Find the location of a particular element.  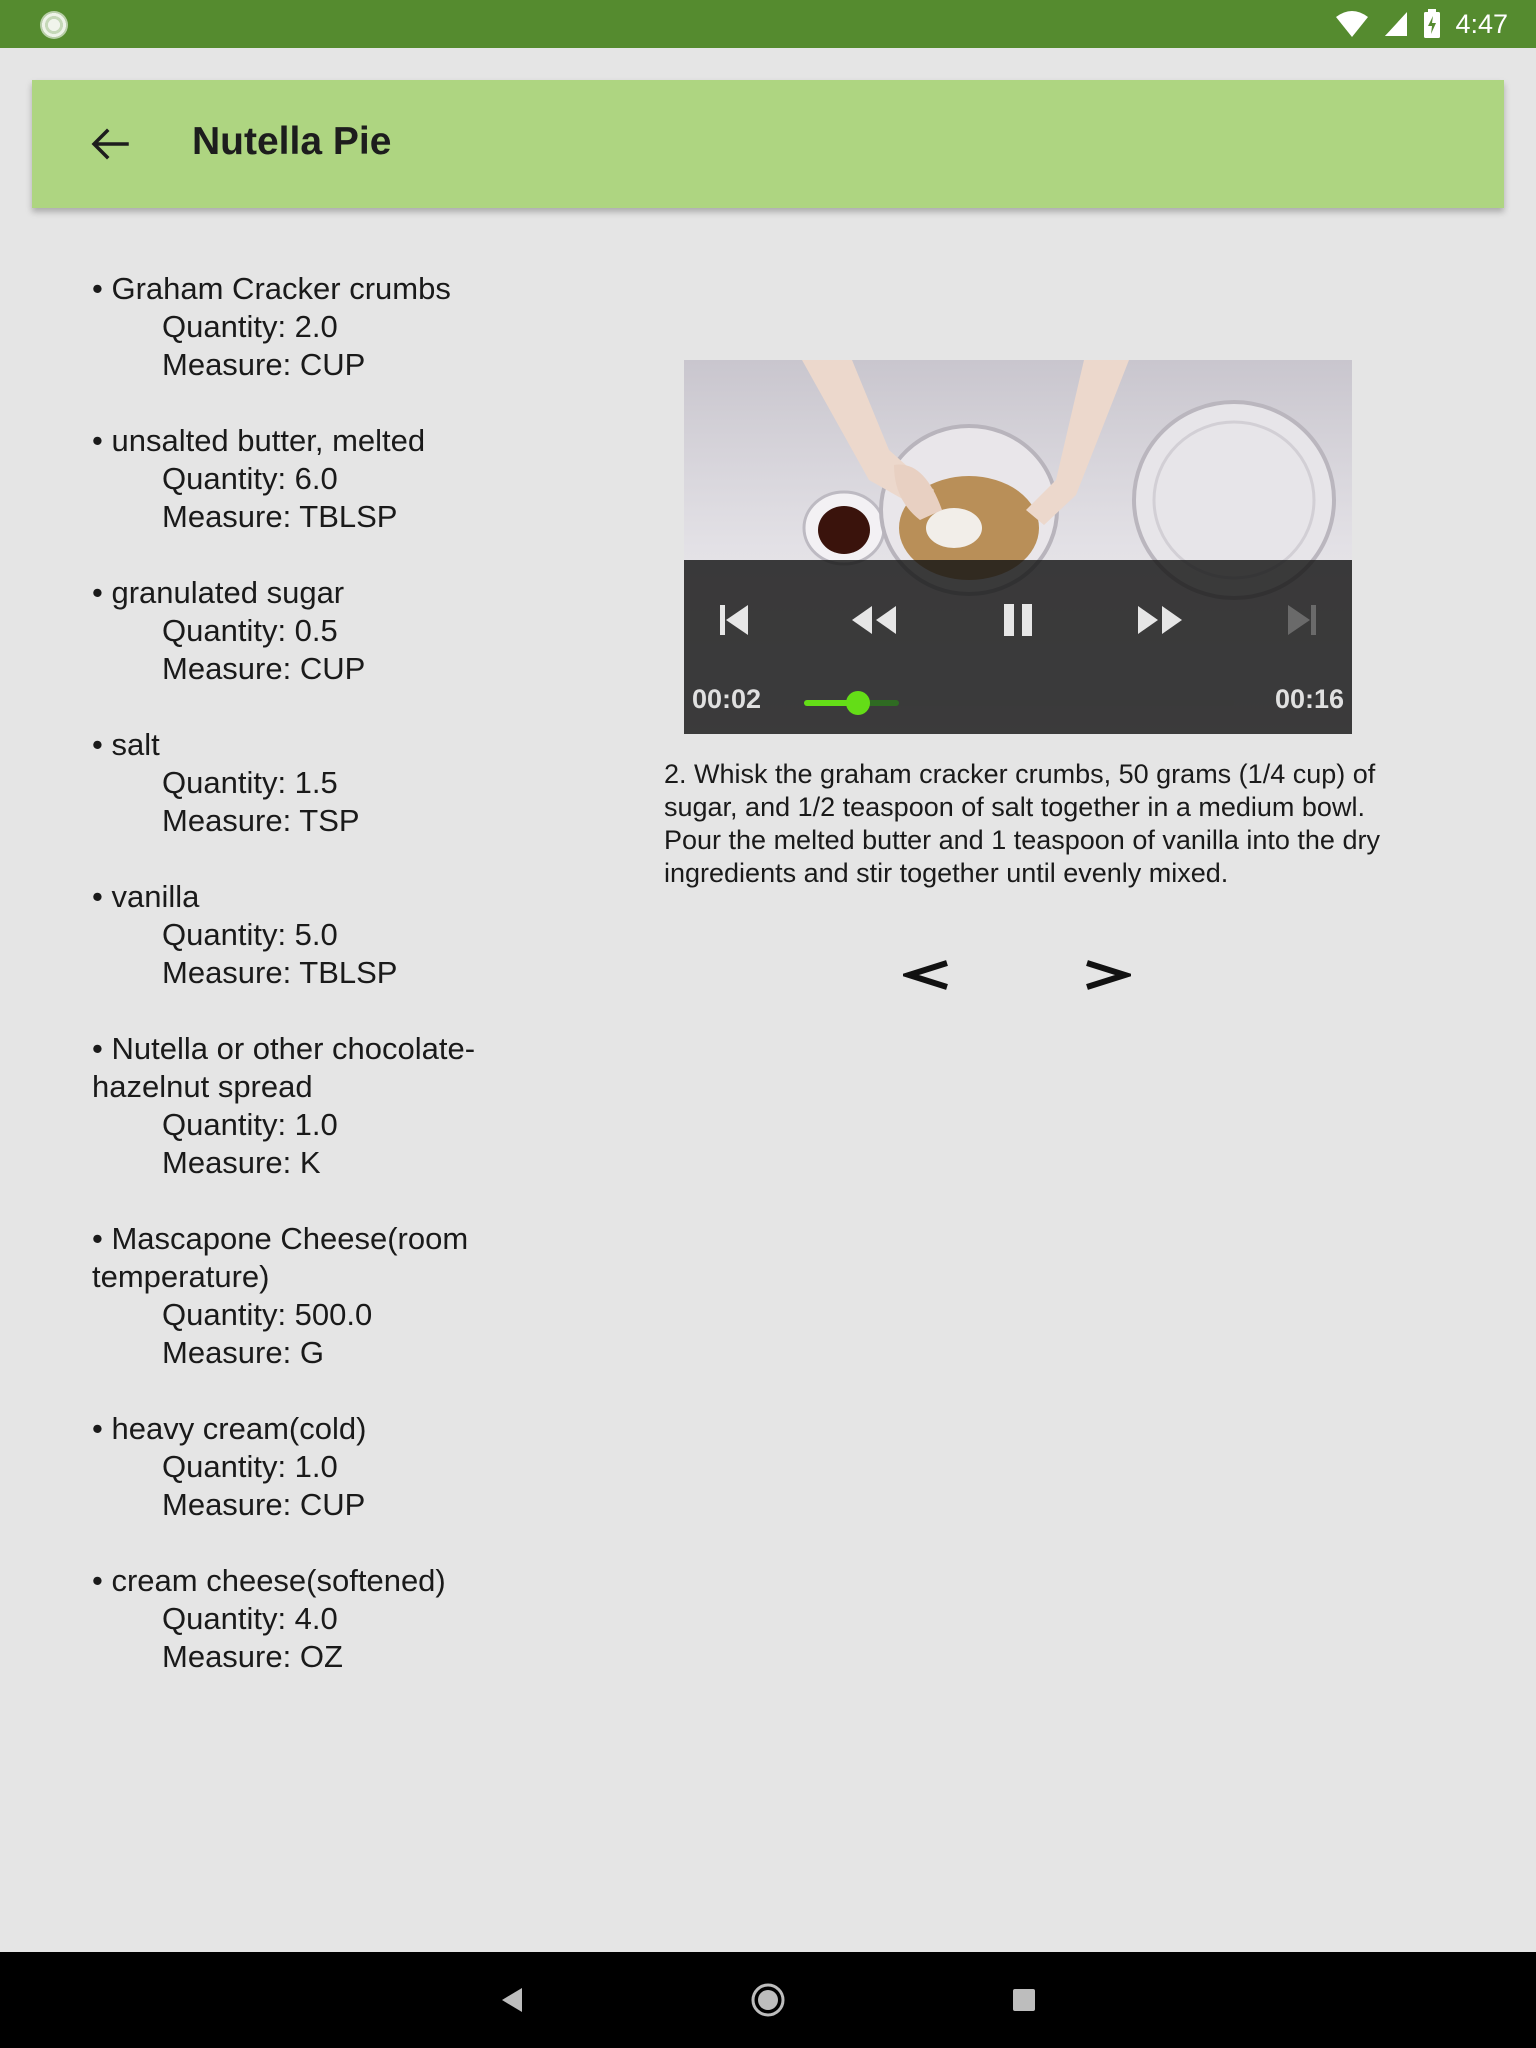

skip-previous-button is located at coordinates (734, 620).